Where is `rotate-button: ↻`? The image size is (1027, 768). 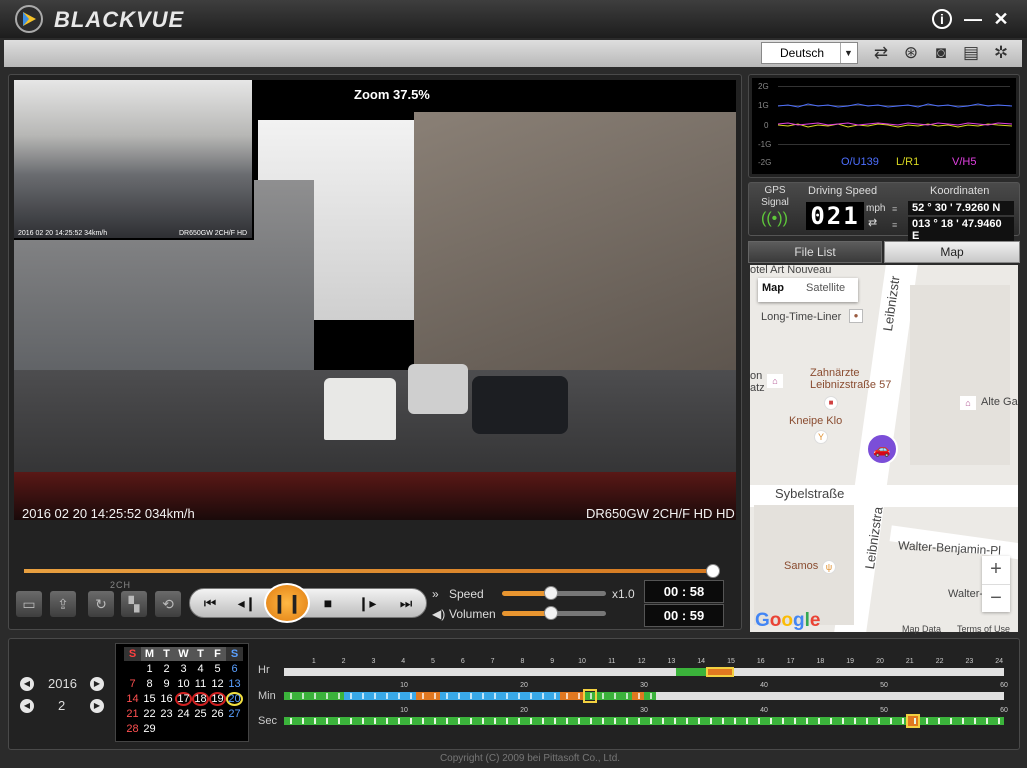
rotate-button: ↻ is located at coordinates (101, 604).